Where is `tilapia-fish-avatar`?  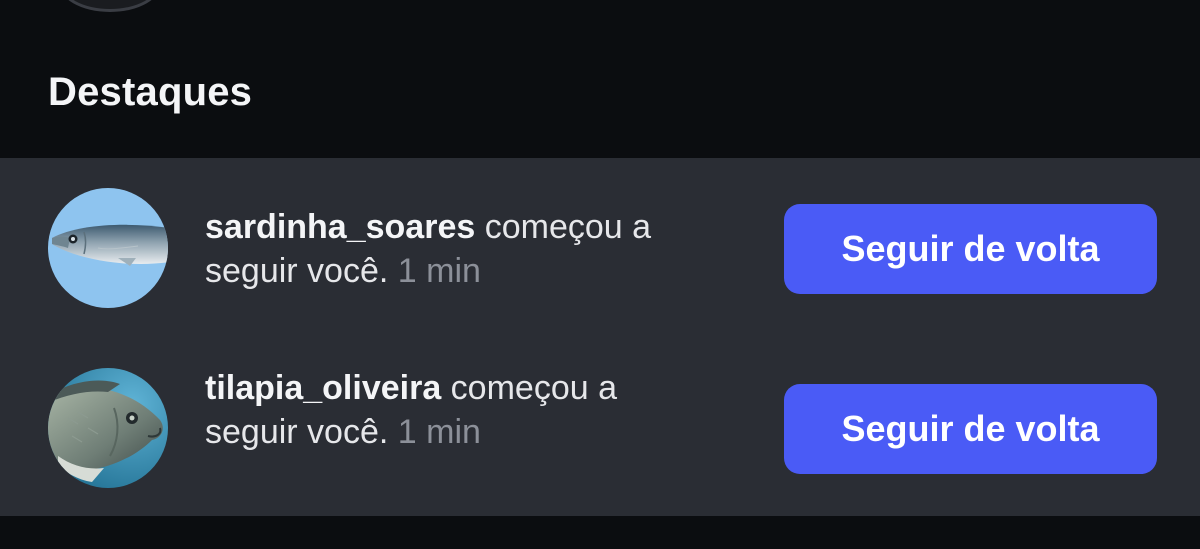
tilapia-fish-avatar is located at coordinates (108, 428).